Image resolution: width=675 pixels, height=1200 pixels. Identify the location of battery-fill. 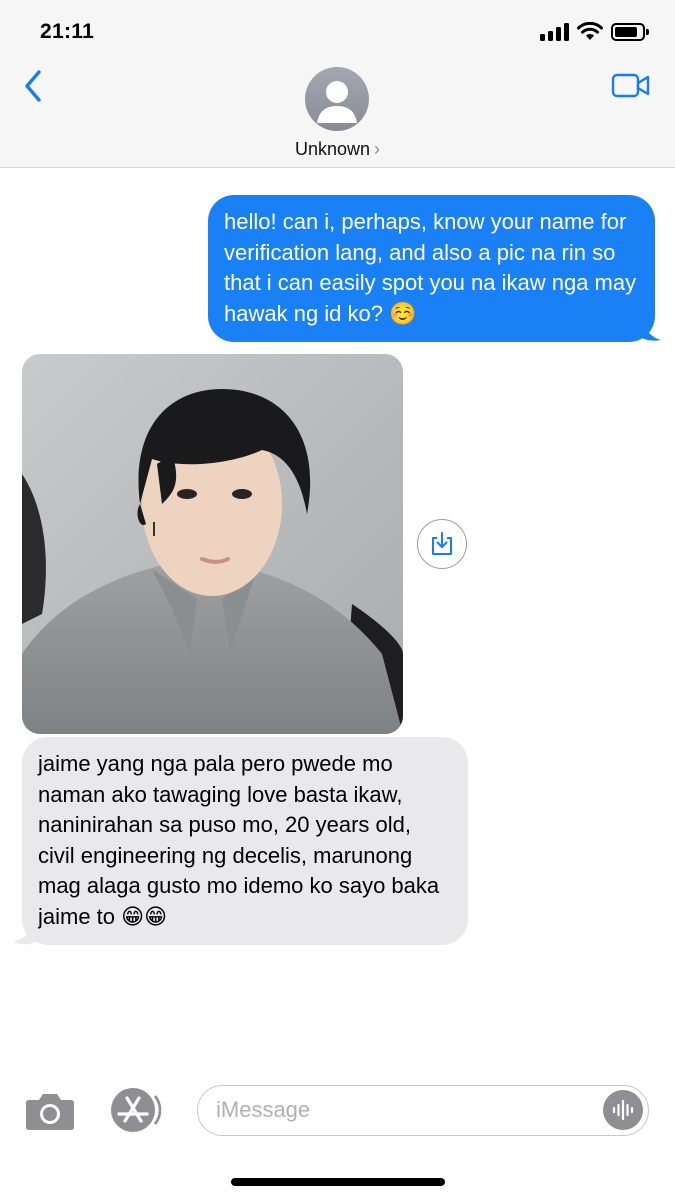
(626, 31).